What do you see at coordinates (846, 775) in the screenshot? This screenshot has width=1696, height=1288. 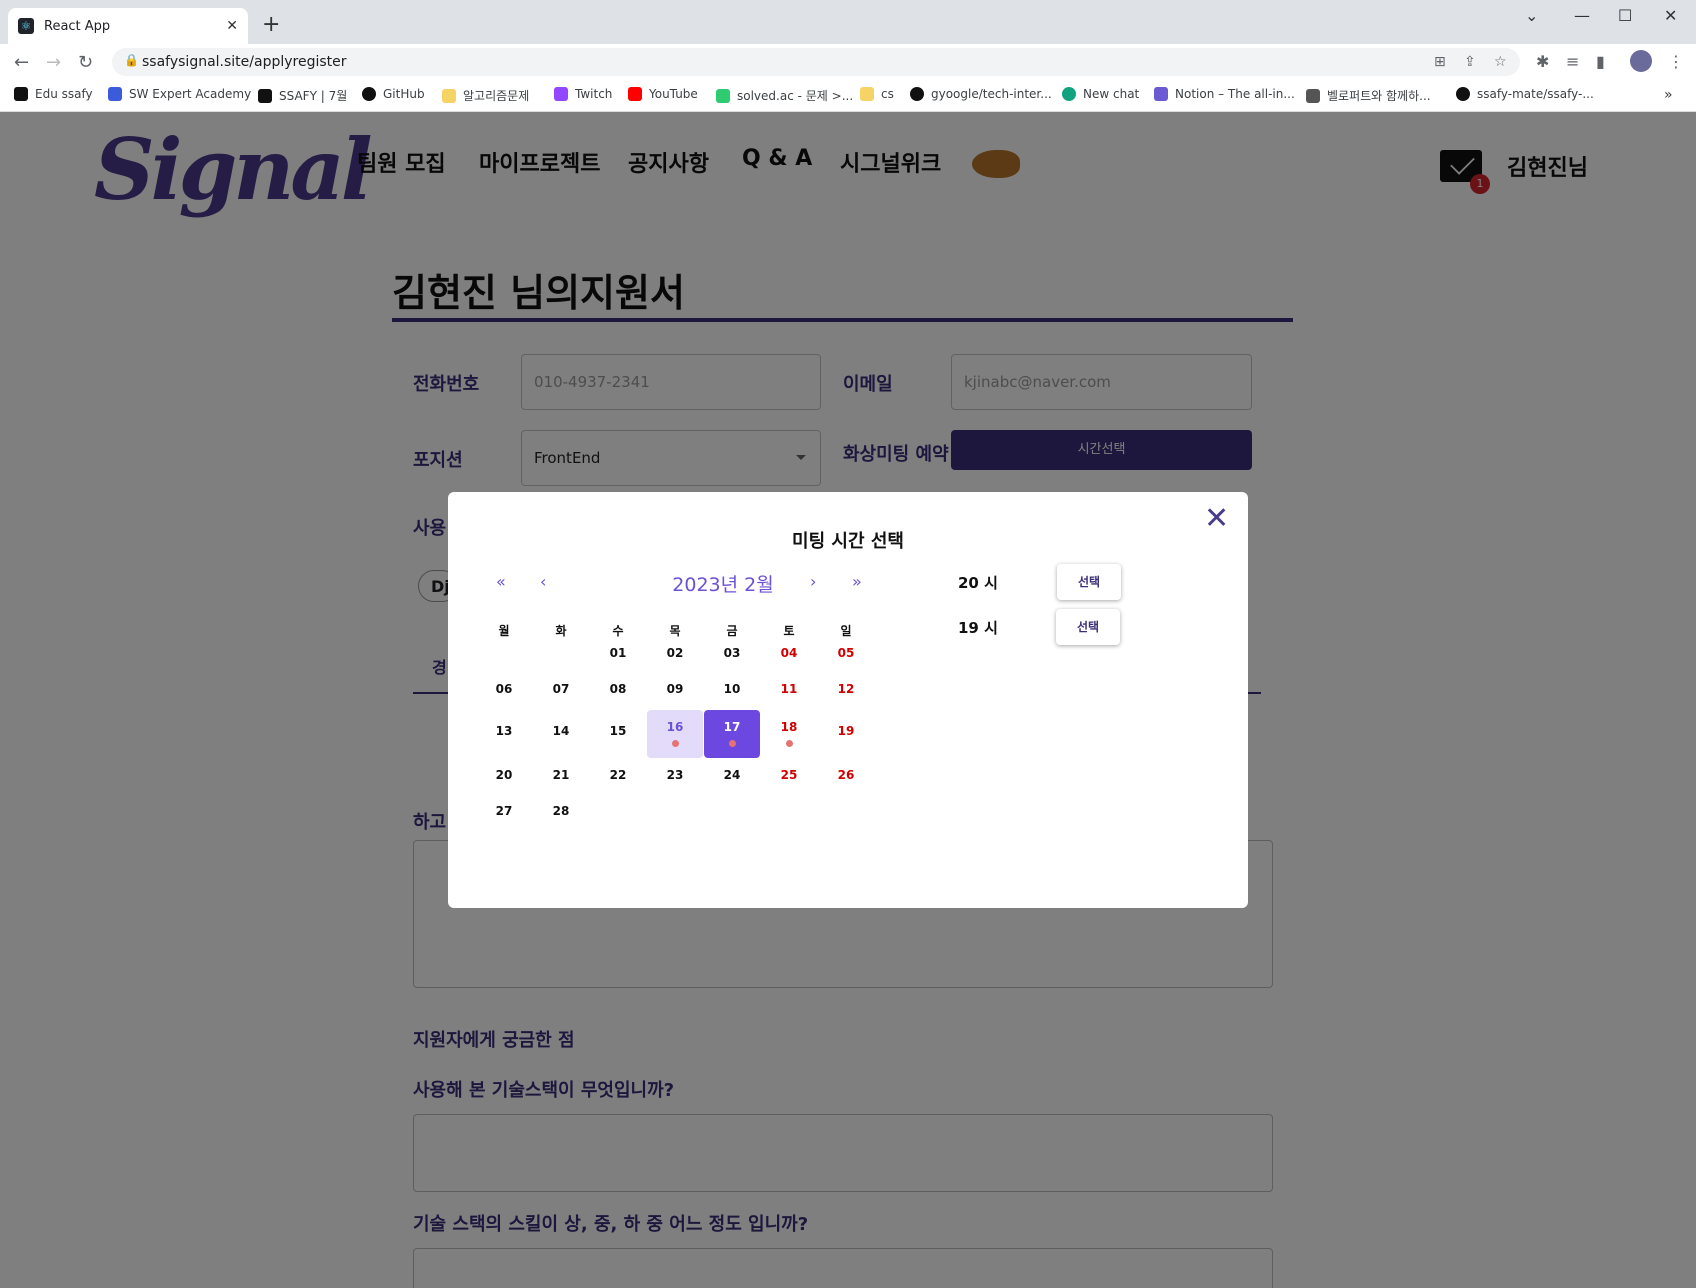 I see `calendar-day-number: 26` at bounding box center [846, 775].